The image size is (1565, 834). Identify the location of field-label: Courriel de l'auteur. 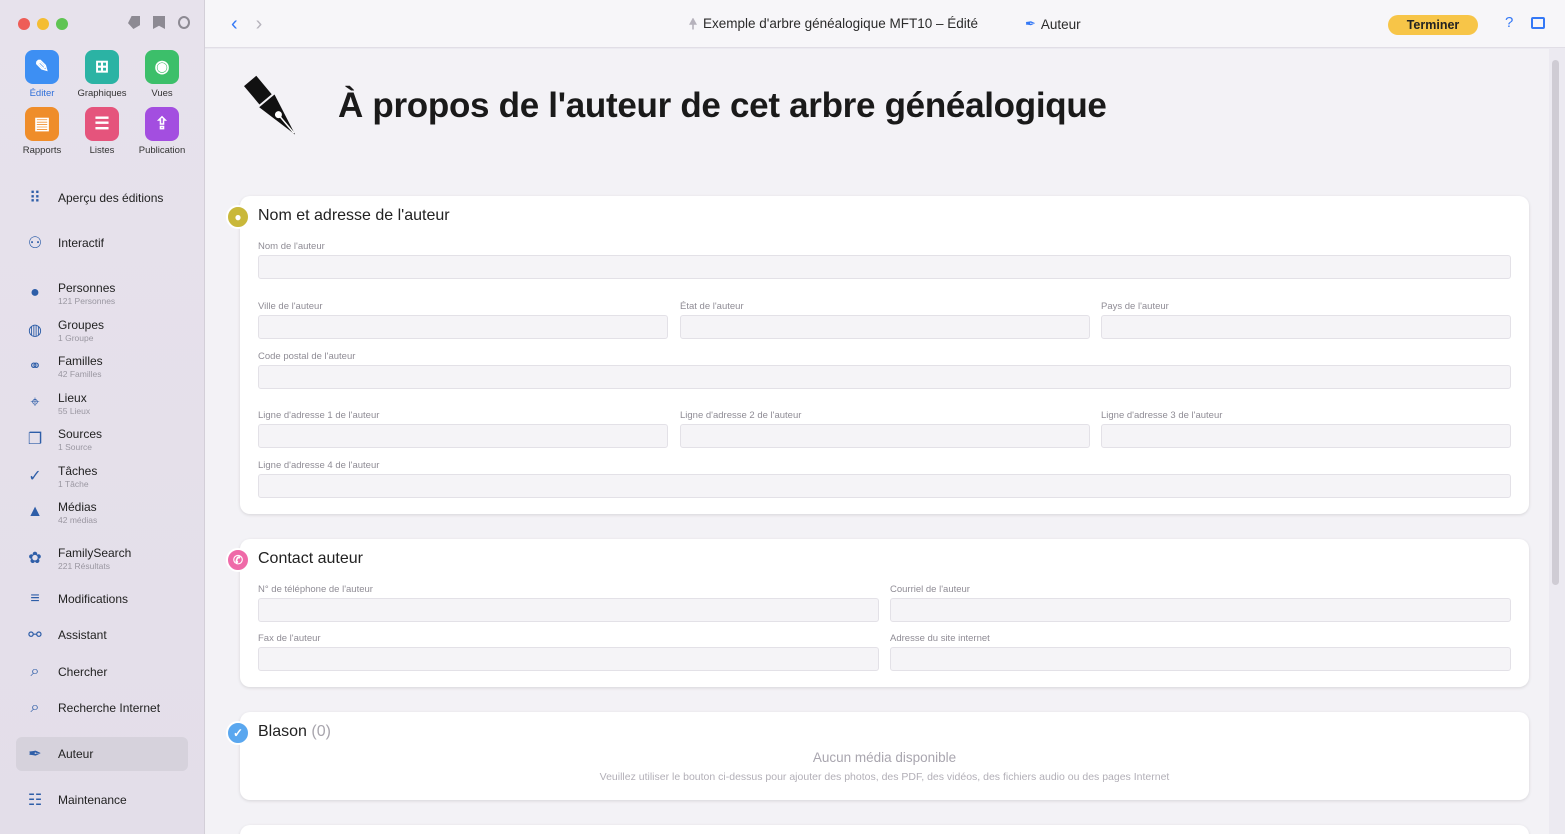
(930, 589).